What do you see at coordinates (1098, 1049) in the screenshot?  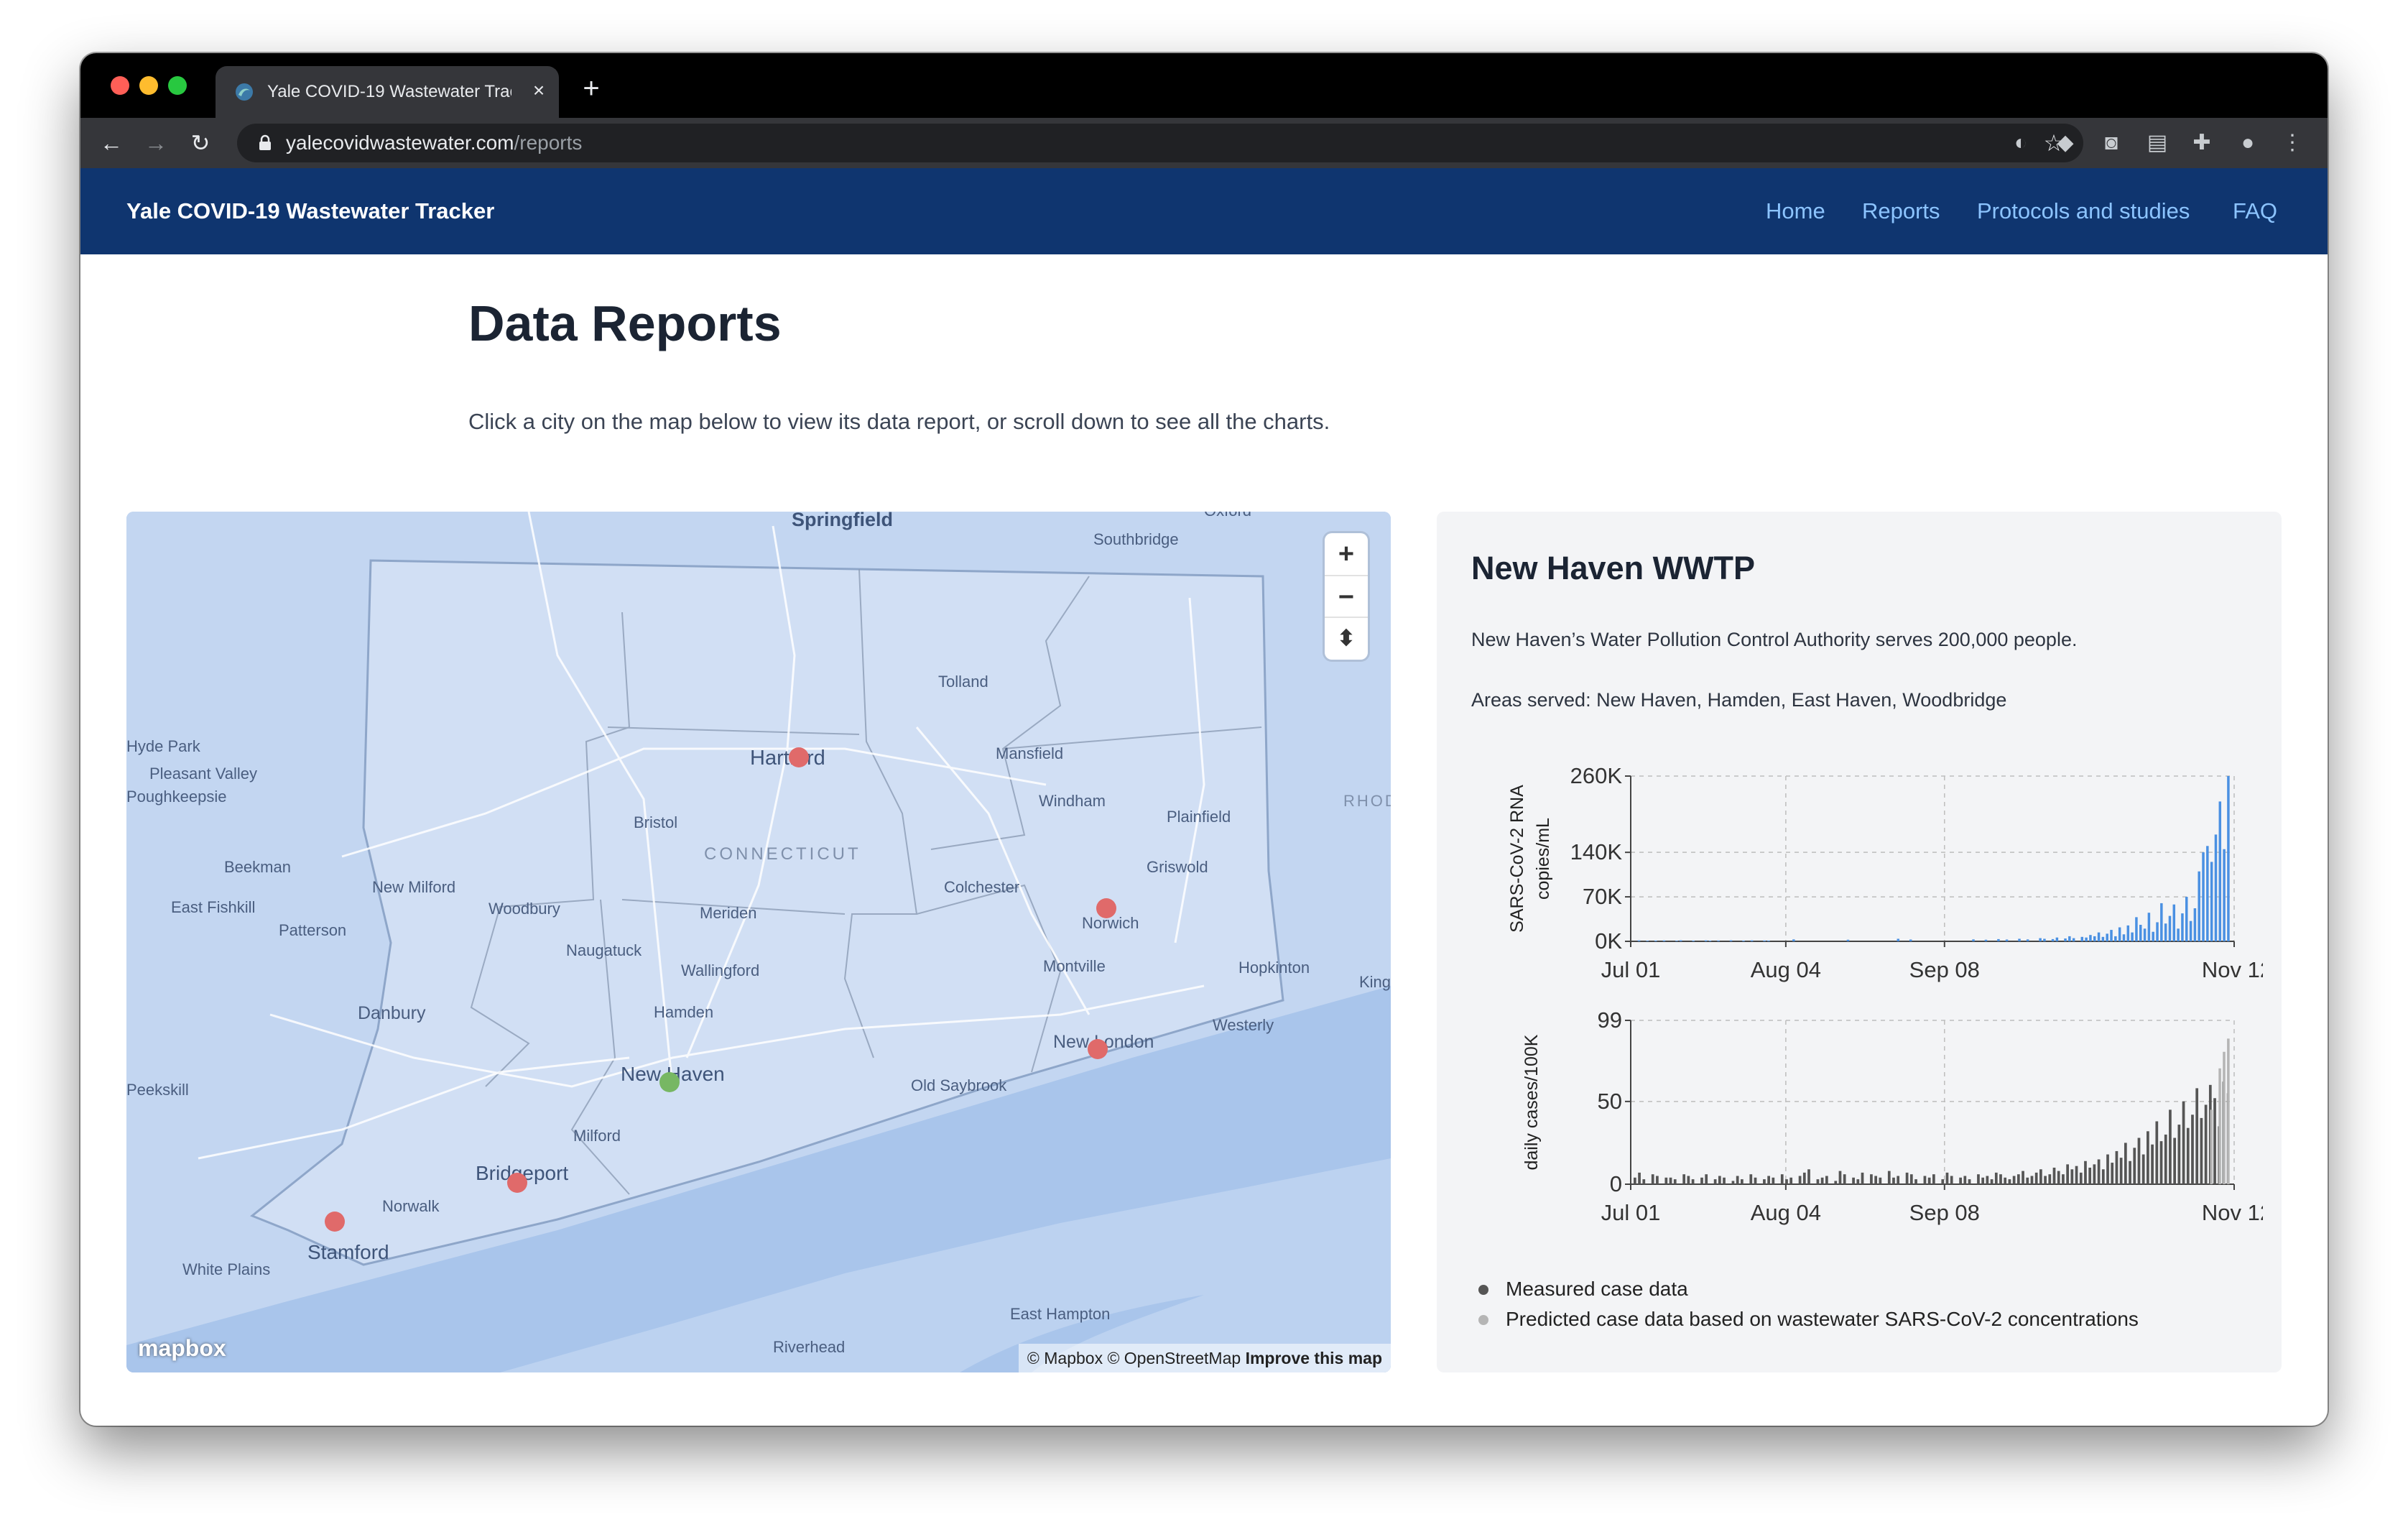 I see `map-site-new-london` at bounding box center [1098, 1049].